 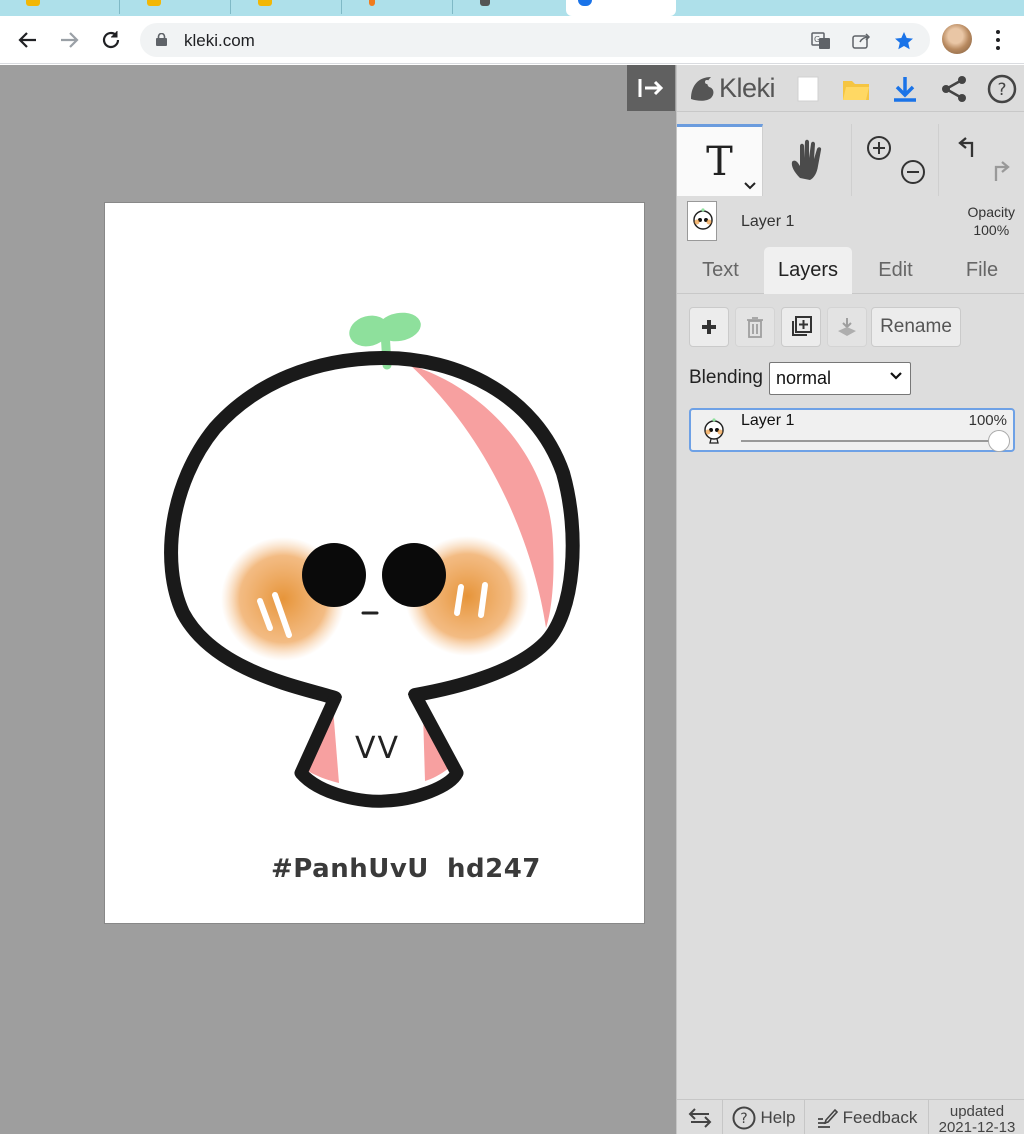 What do you see at coordinates (827, 1118) in the screenshot?
I see `feedback-pen-icon` at bounding box center [827, 1118].